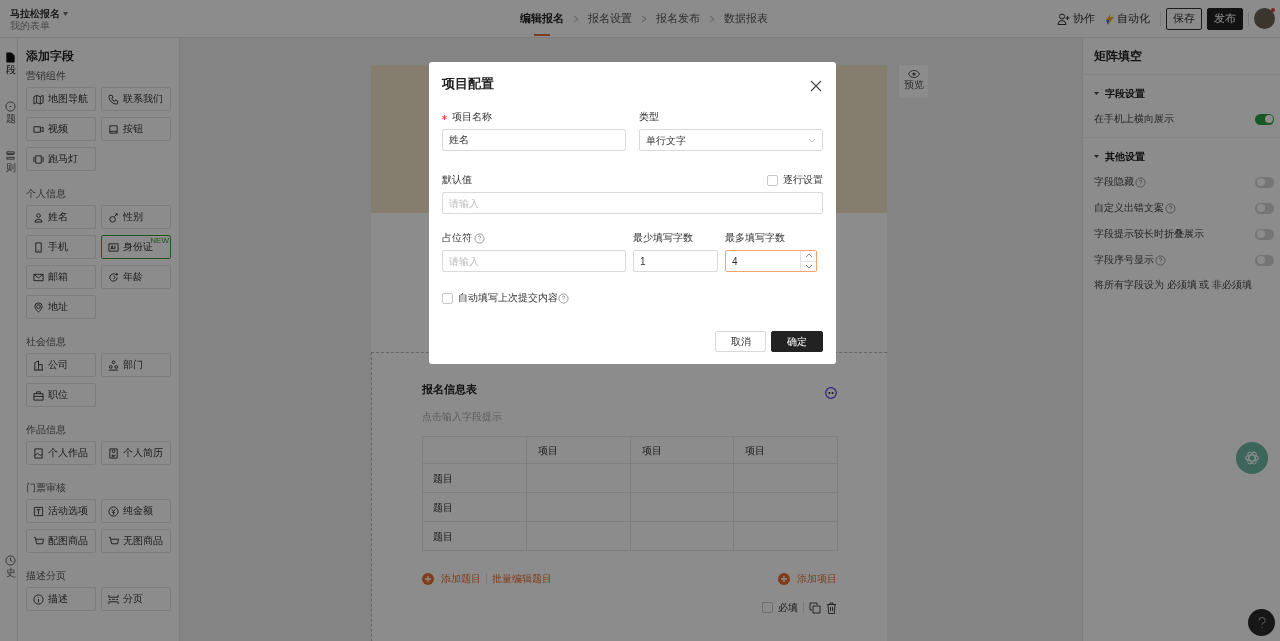  What do you see at coordinates (1231, 284) in the screenshot?
I see `optional-link: 非必须填` at bounding box center [1231, 284].